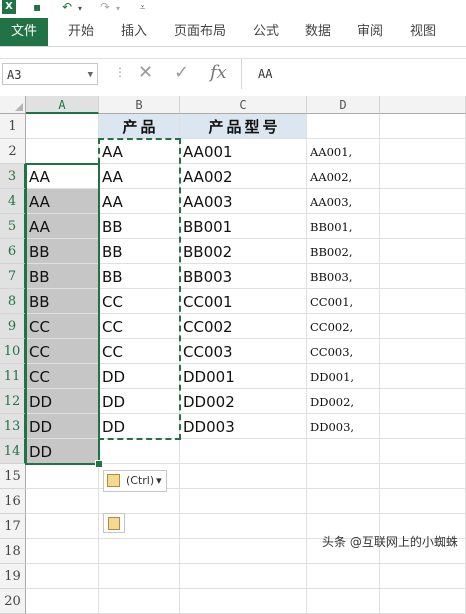 This screenshot has height=614, width=466. What do you see at coordinates (243, 501) in the screenshot?
I see `cell-c16` at bounding box center [243, 501].